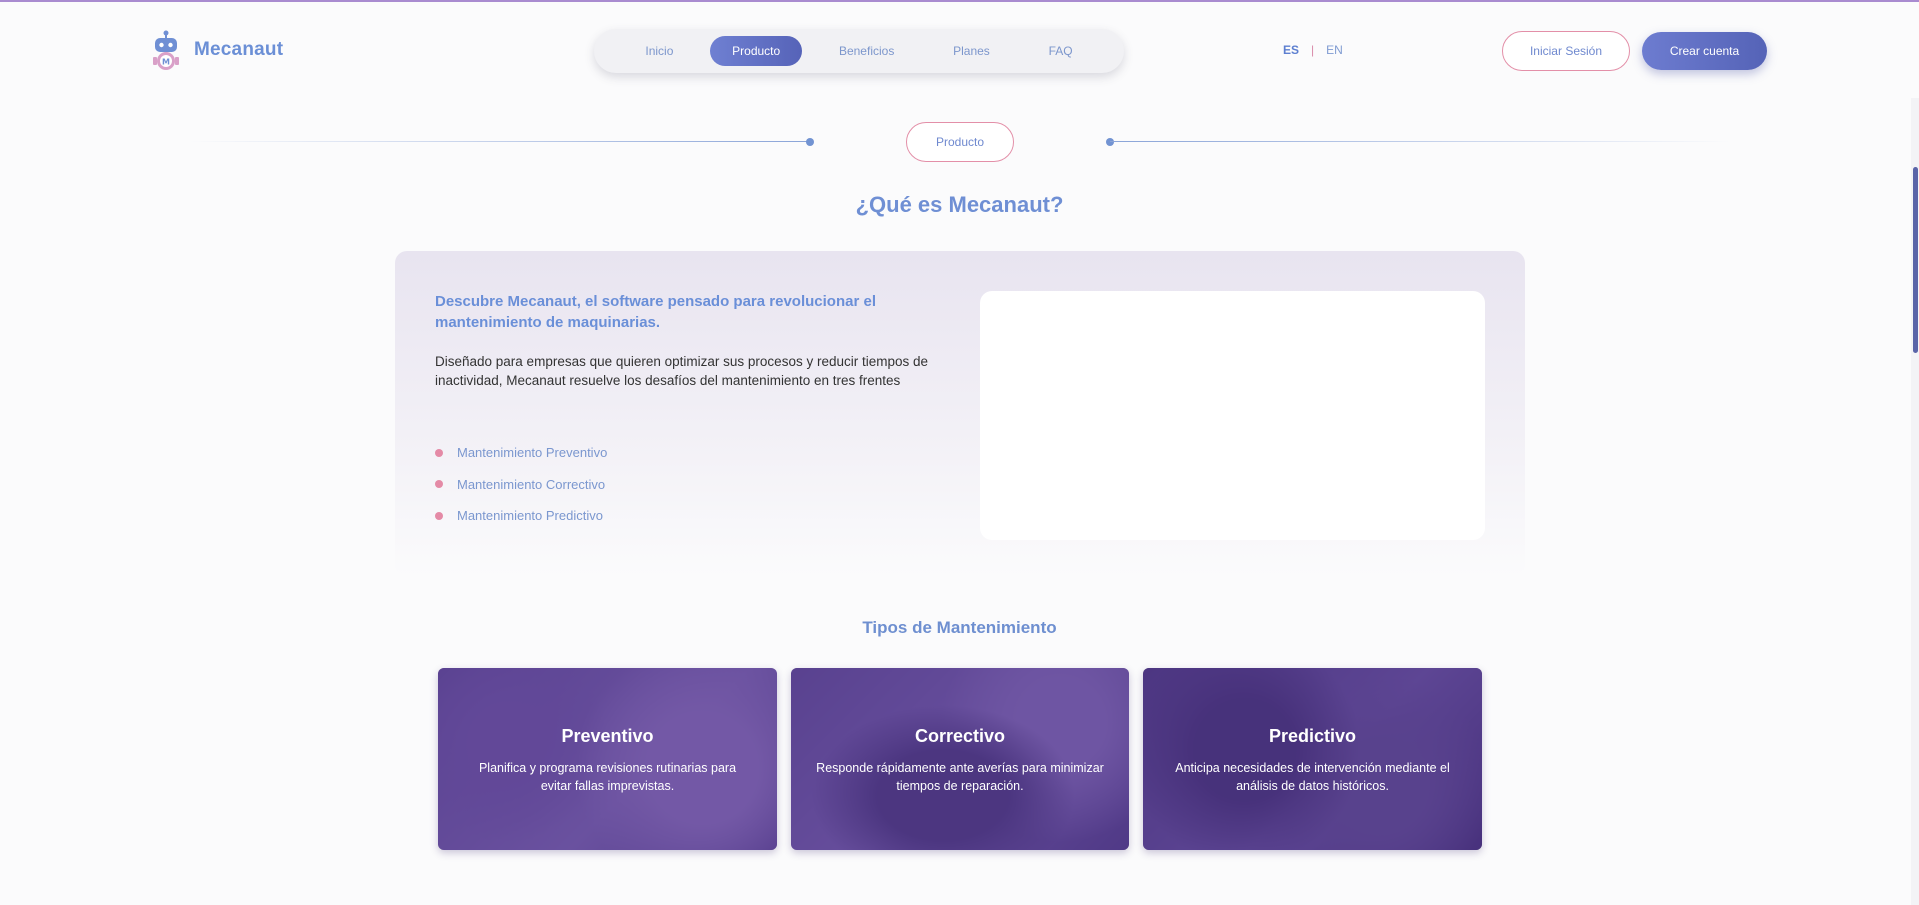 The height and width of the screenshot is (905, 1919). Describe the element at coordinates (607, 736) in the screenshot. I see `card-title: Preventivo` at that location.